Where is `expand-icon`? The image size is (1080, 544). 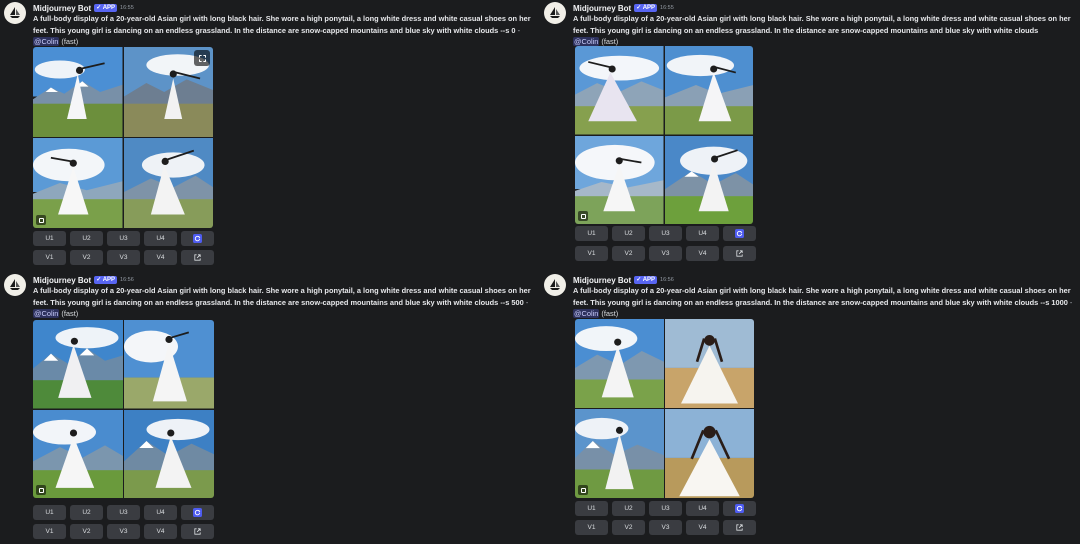
expand-icon is located at coordinates (202, 58).